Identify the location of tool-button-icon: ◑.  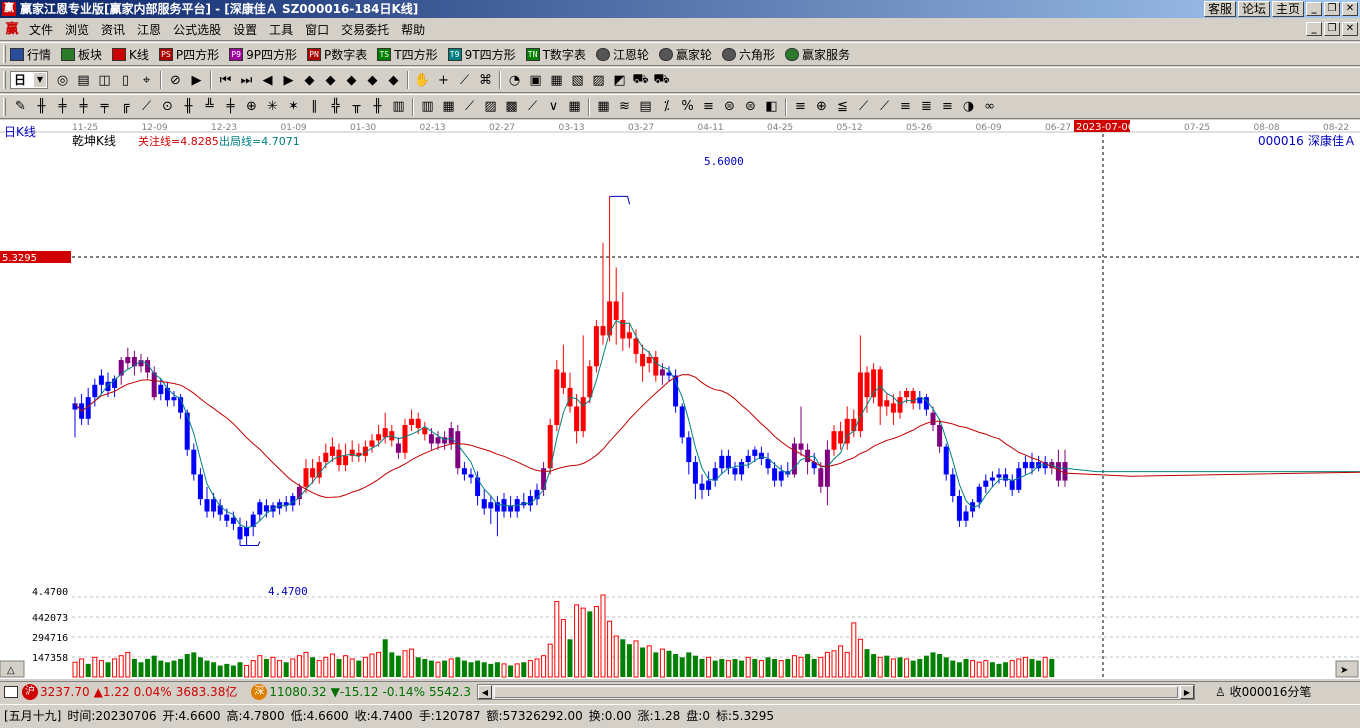
(968, 107).